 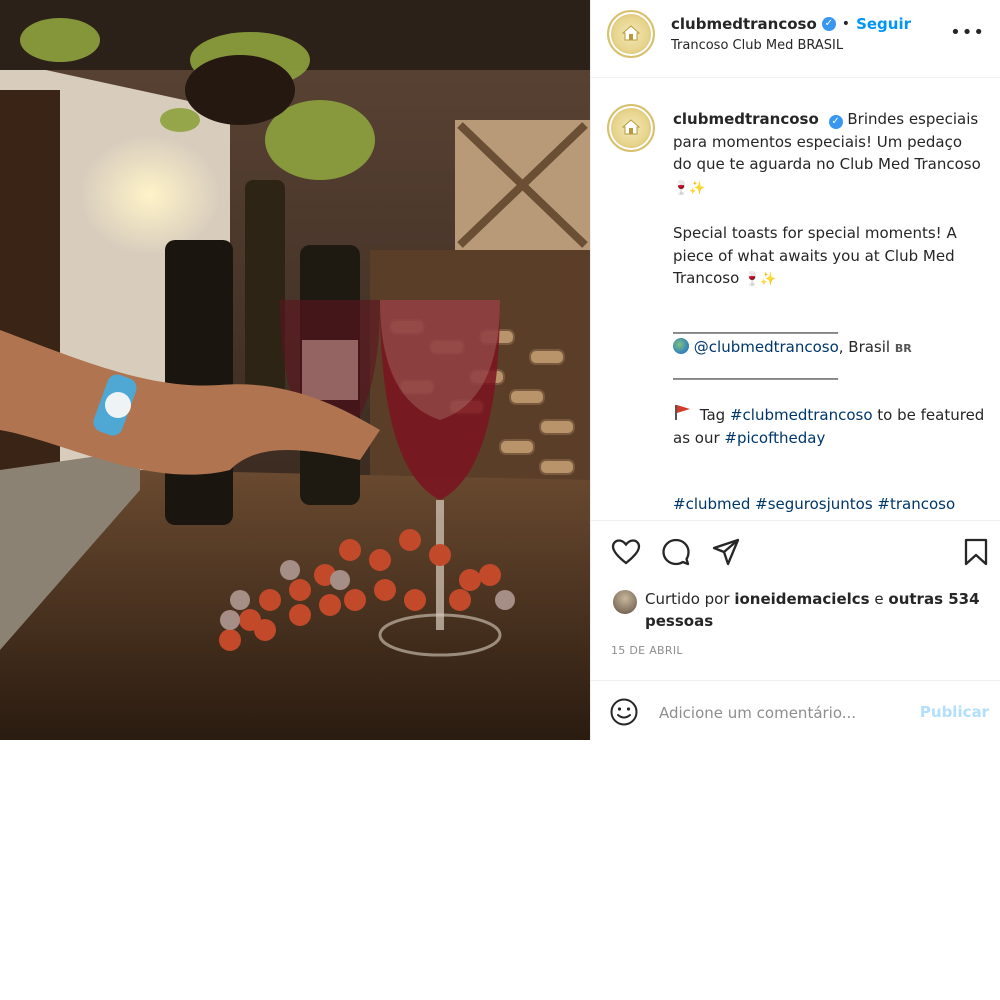 What do you see at coordinates (676, 552) in the screenshot?
I see `comment-icon` at bounding box center [676, 552].